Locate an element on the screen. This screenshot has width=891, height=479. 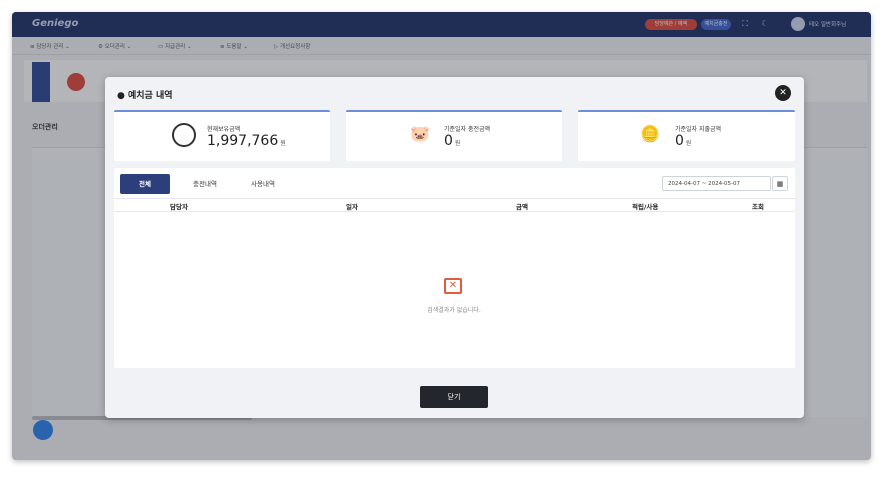
close-button: 닫기 is located at coordinates (454, 397).